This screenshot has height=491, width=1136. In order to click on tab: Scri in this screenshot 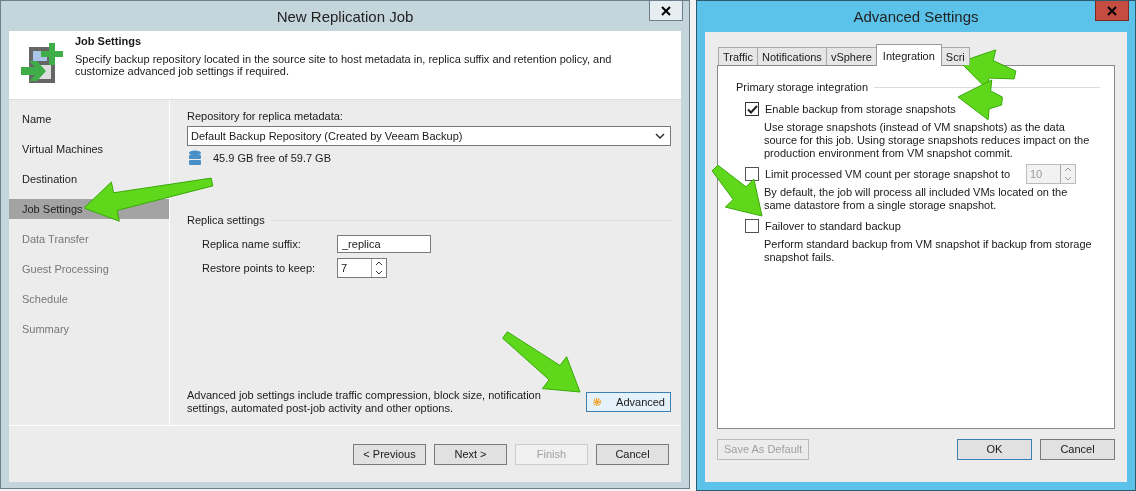, I will do `click(955, 56)`.